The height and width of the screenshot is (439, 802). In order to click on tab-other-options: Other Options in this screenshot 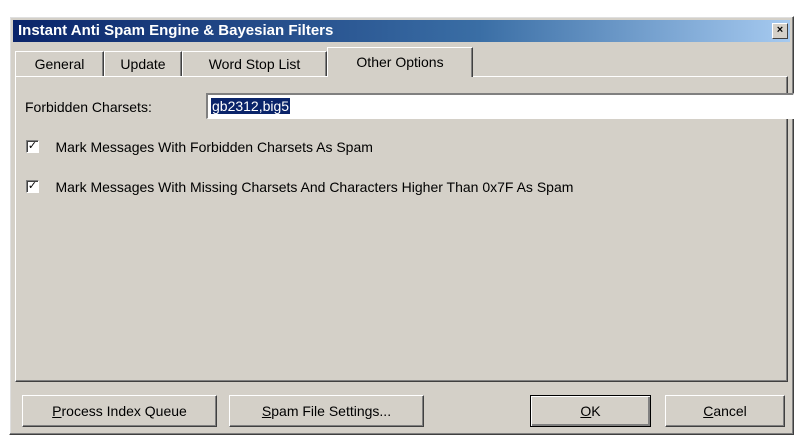, I will do `click(400, 62)`.